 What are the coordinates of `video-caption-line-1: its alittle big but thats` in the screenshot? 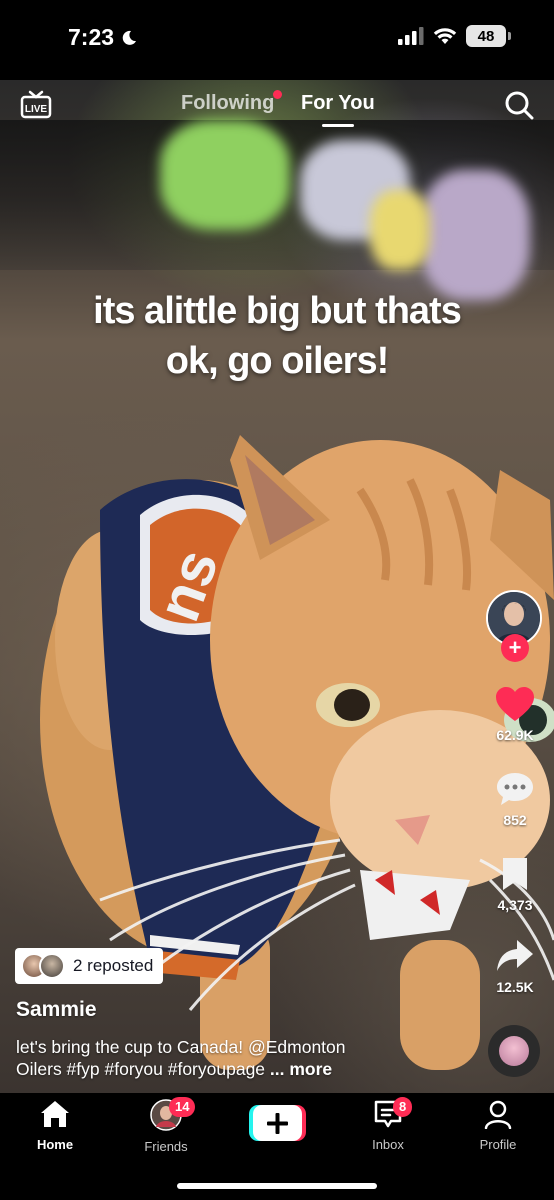 It's located at (277, 311).